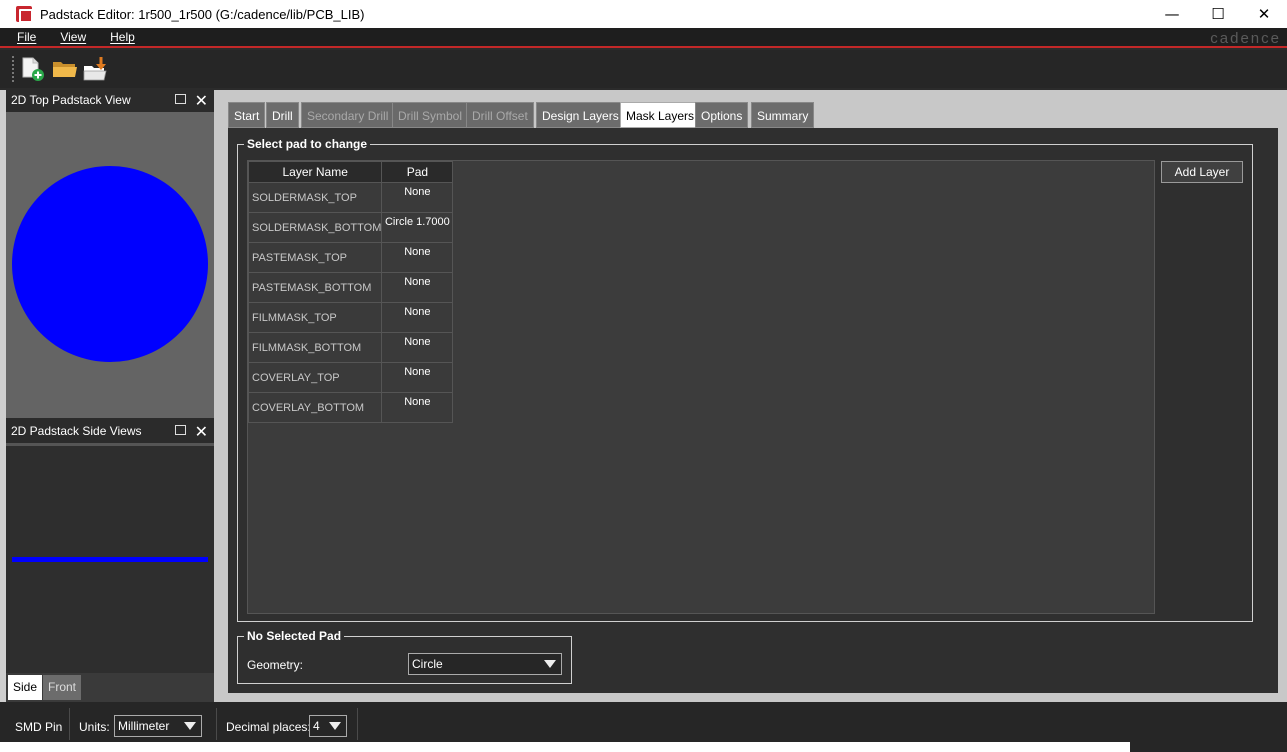 The image size is (1287, 752). I want to click on select-pad-title: Select pad to change, so click(307, 144).